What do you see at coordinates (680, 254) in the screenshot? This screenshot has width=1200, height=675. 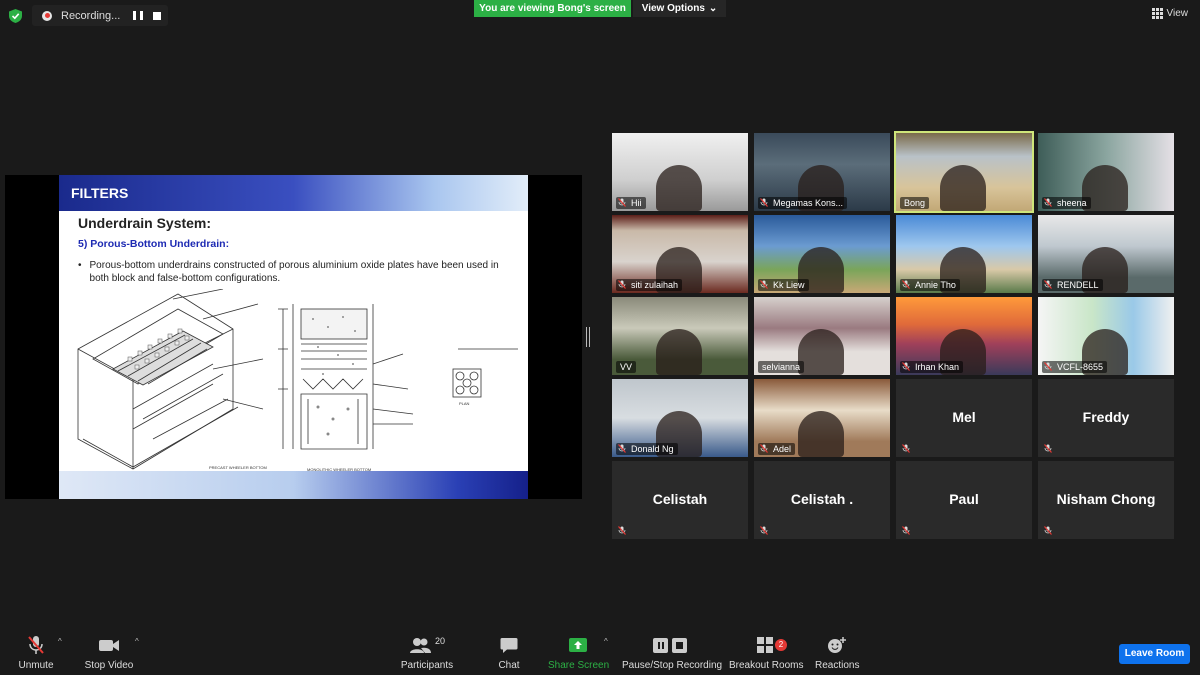 I see `participant-tile: siti zulaihah` at bounding box center [680, 254].